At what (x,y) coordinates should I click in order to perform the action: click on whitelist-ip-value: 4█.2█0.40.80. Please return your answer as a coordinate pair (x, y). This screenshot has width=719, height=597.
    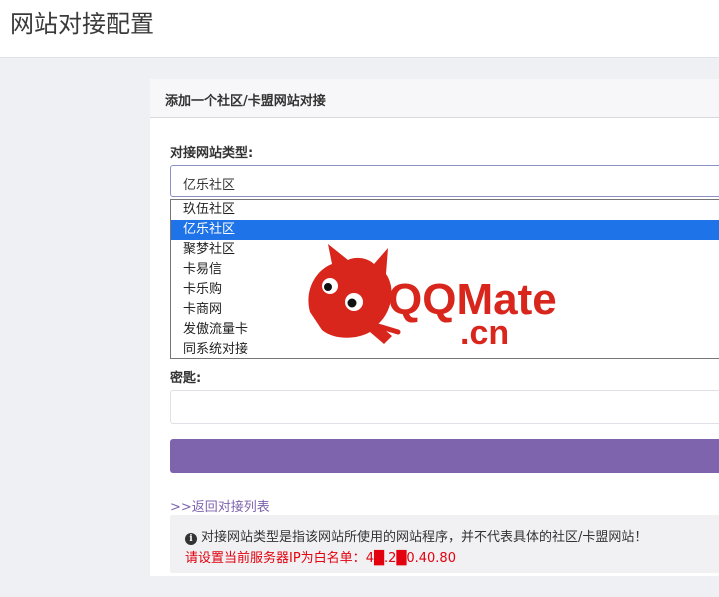
    Looking at the image, I should click on (410, 558).